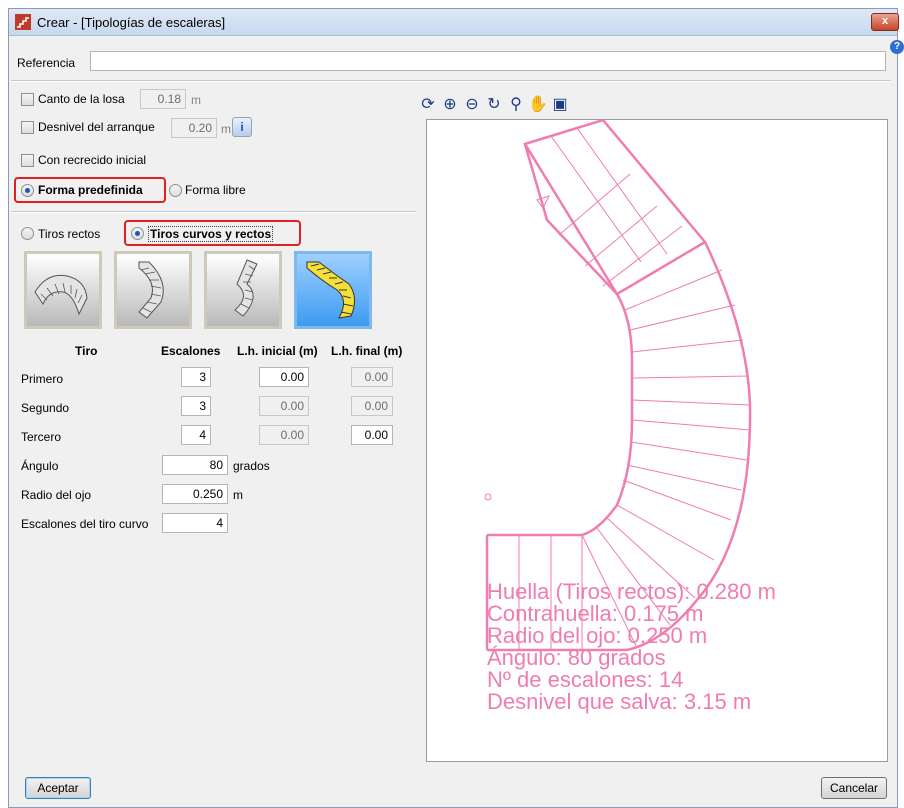 Image resolution: width=904 pixels, height=808 pixels. I want to click on tercero-escalones-input: 4, so click(196, 435).